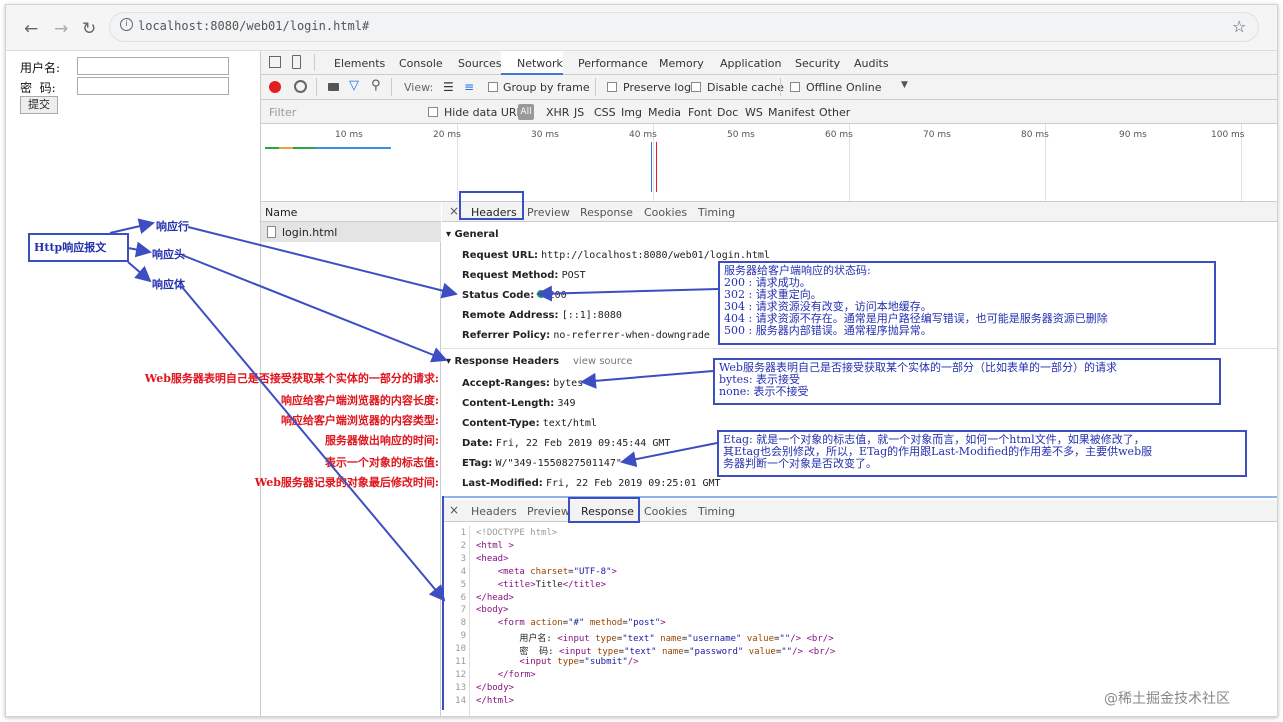 The height and width of the screenshot is (722, 1283). Describe the element at coordinates (139, 272) in the screenshot. I see `arrow-to-body` at that location.